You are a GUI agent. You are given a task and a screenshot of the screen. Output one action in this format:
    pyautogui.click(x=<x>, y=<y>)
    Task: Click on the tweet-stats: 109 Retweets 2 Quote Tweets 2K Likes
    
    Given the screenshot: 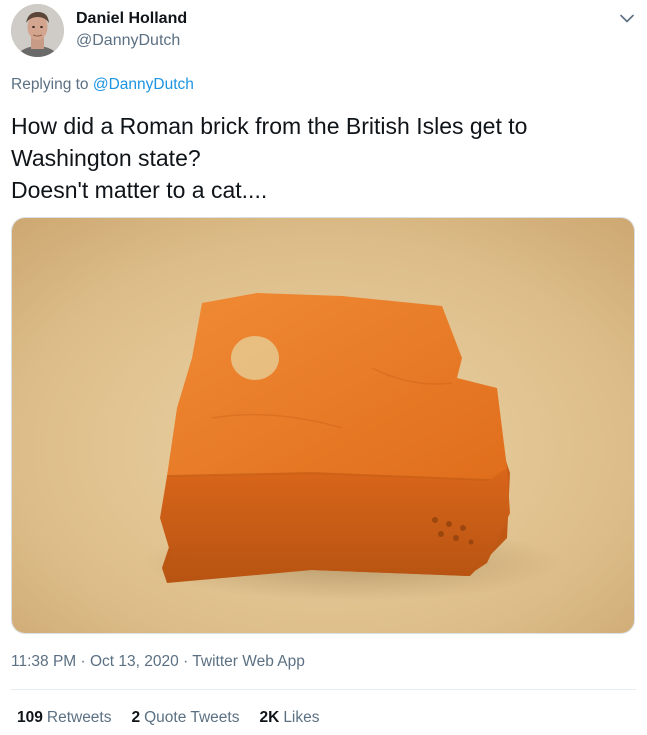 What is the action you would take?
    pyautogui.click(x=178, y=718)
    